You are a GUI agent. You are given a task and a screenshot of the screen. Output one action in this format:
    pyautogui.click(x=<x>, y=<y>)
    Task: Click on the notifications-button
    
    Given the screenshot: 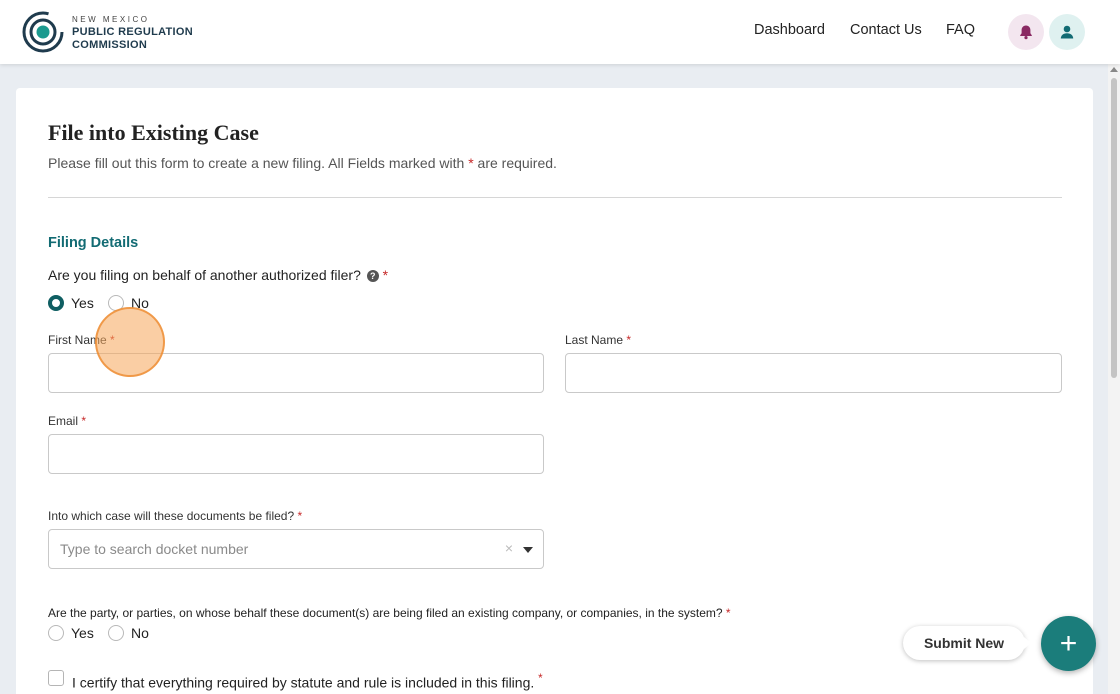 What is the action you would take?
    pyautogui.click(x=1026, y=32)
    